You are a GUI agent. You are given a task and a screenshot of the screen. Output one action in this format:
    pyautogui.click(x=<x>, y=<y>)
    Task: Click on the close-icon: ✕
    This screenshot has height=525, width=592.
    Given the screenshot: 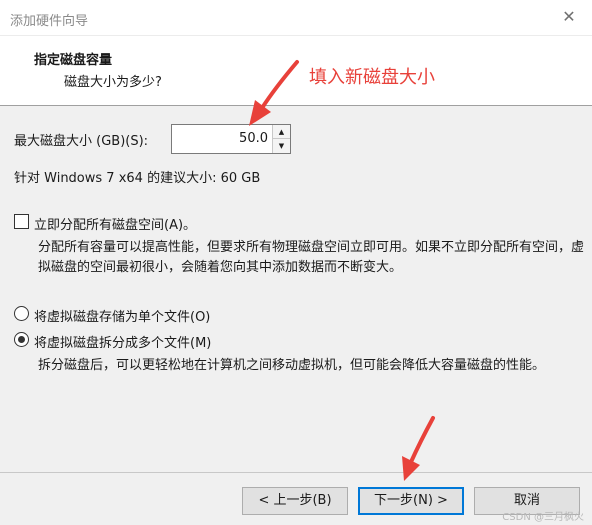 What is the action you would take?
    pyautogui.click(x=569, y=17)
    